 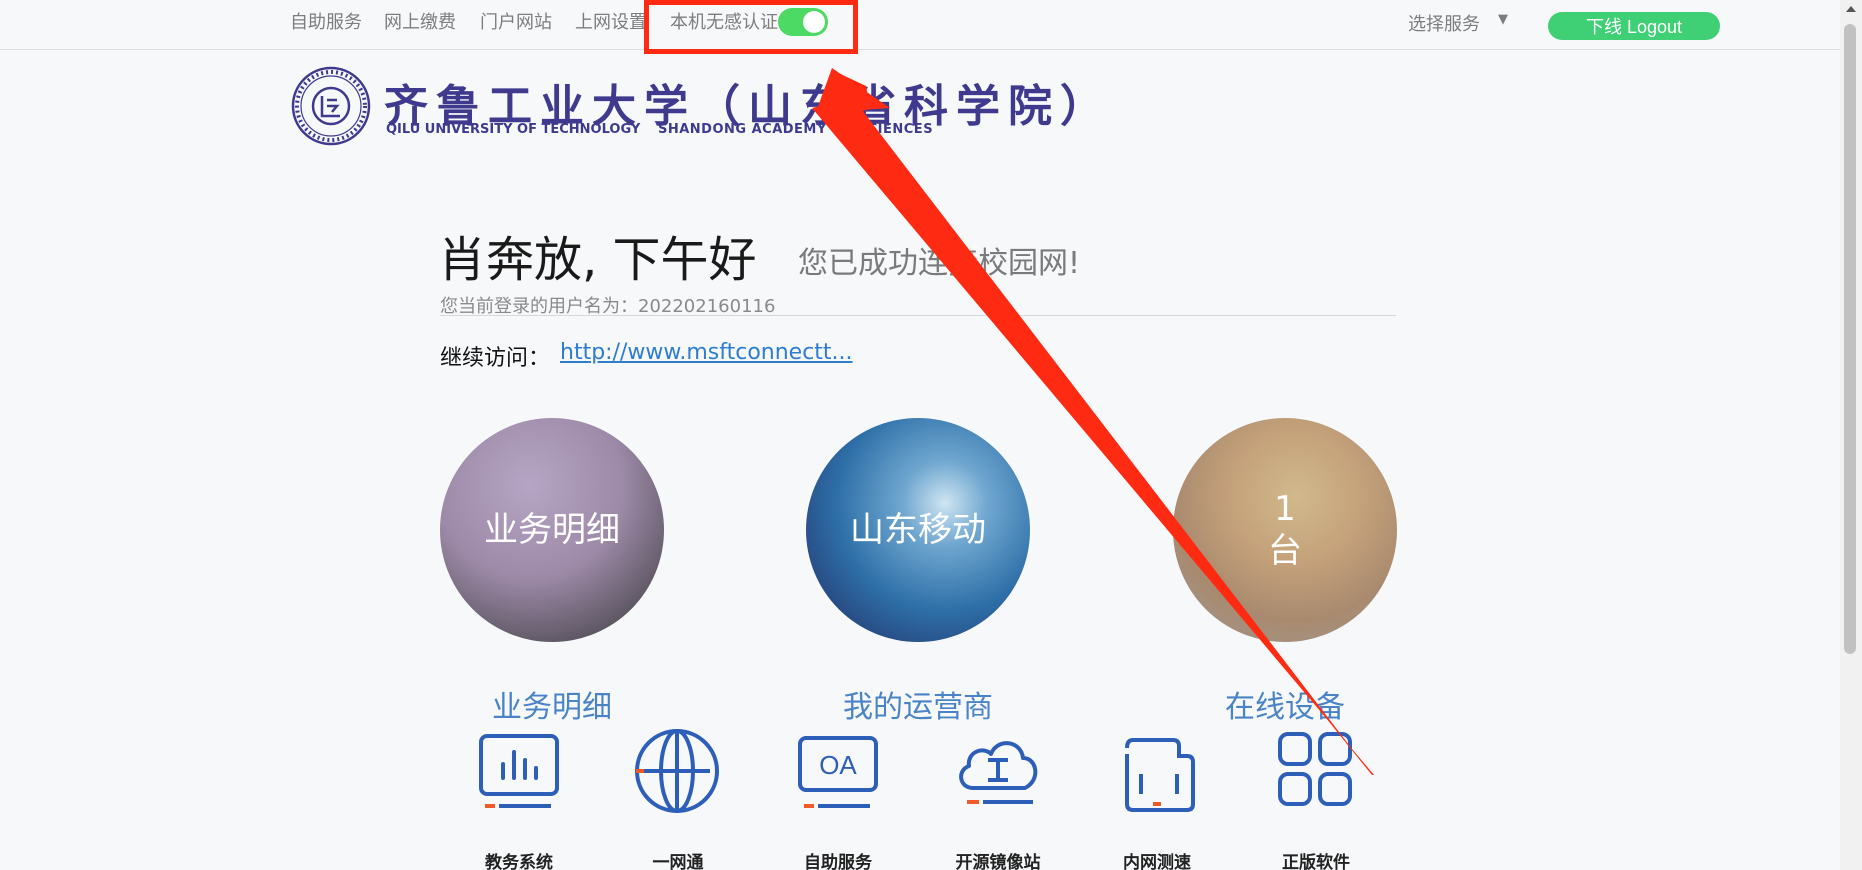 I want to click on app-self-service: OA, so click(x=838, y=774).